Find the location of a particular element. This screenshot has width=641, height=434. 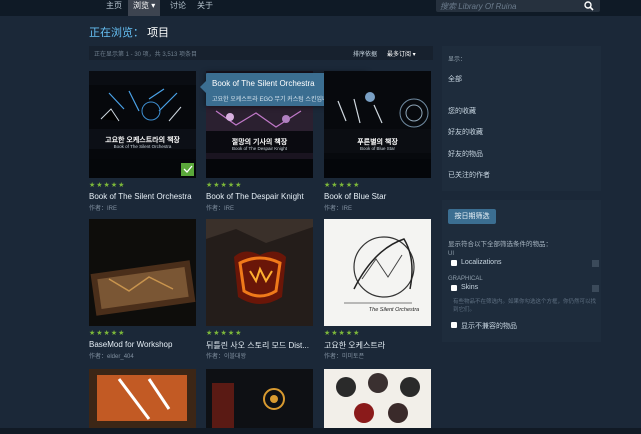

tab-about: 关于 is located at coordinates (205, 7).